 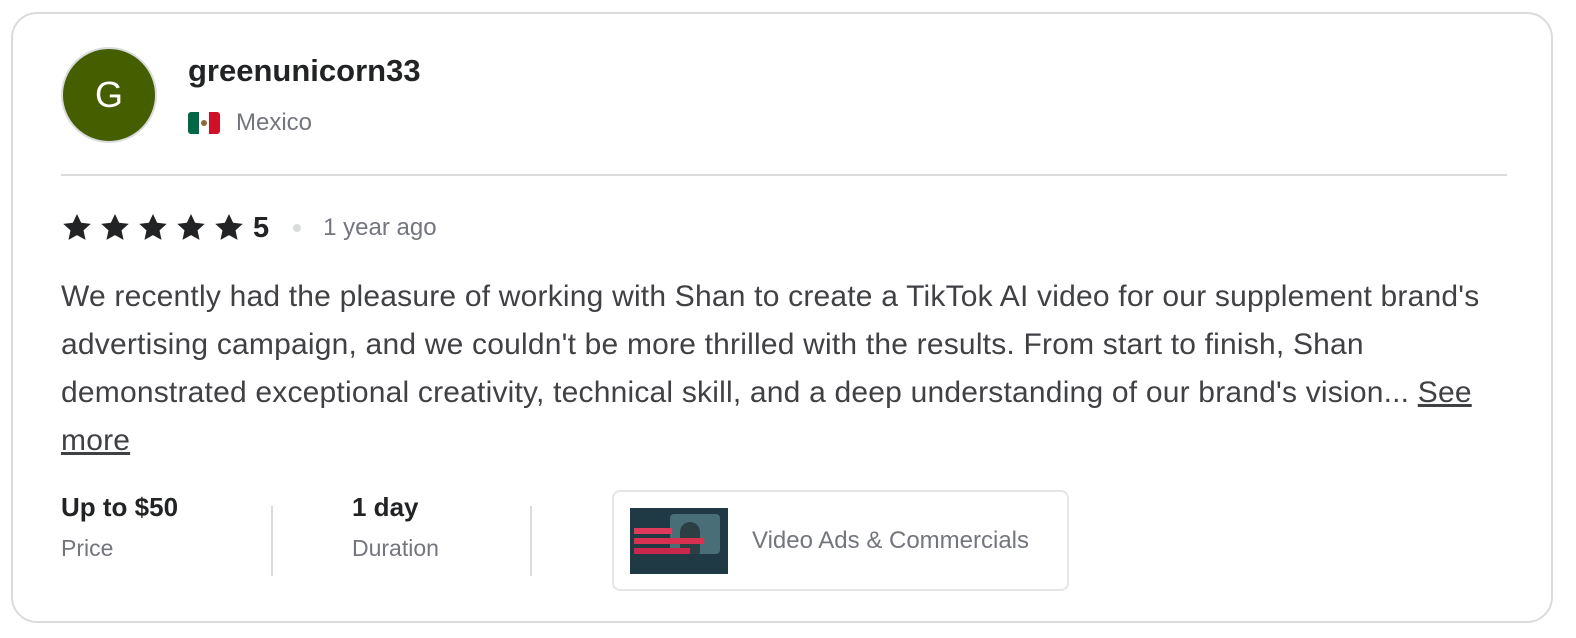 What do you see at coordinates (395, 527) in the screenshot?
I see `duration-info: 1 day Duration` at bounding box center [395, 527].